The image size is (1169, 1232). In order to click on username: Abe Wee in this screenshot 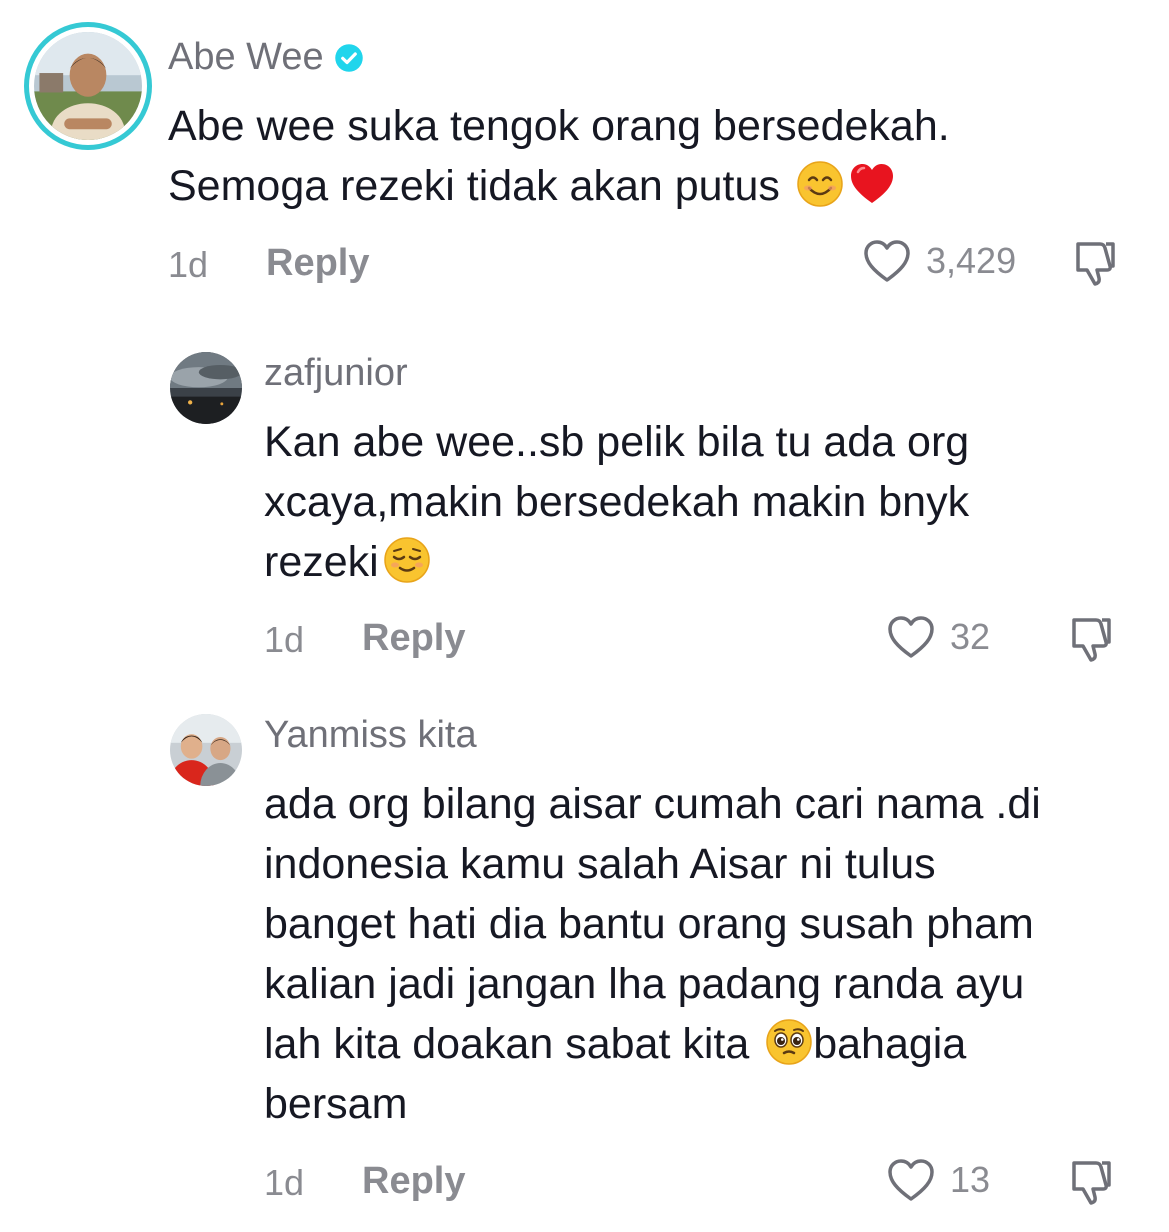, I will do `click(266, 57)`.